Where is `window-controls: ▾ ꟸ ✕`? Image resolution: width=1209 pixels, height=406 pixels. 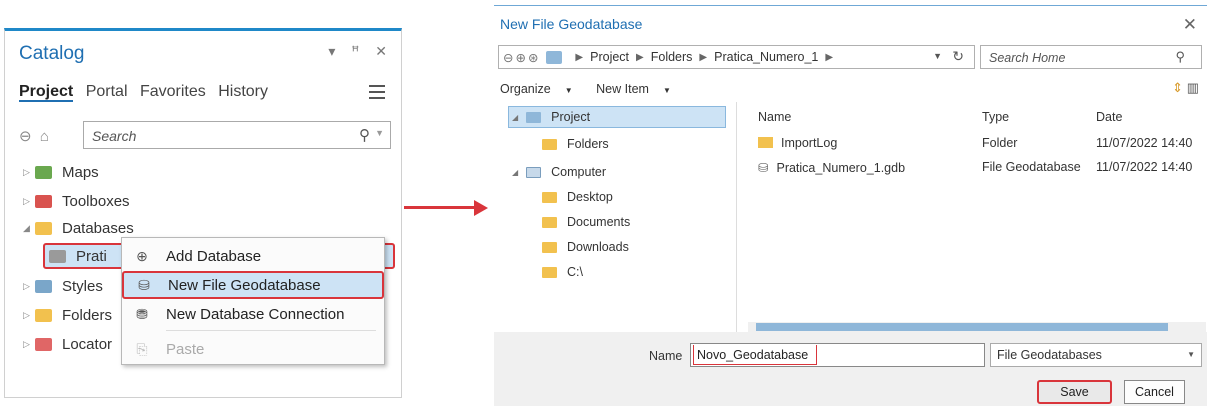
window-controls: ▾ ꟸ ✕ is located at coordinates (360, 51).